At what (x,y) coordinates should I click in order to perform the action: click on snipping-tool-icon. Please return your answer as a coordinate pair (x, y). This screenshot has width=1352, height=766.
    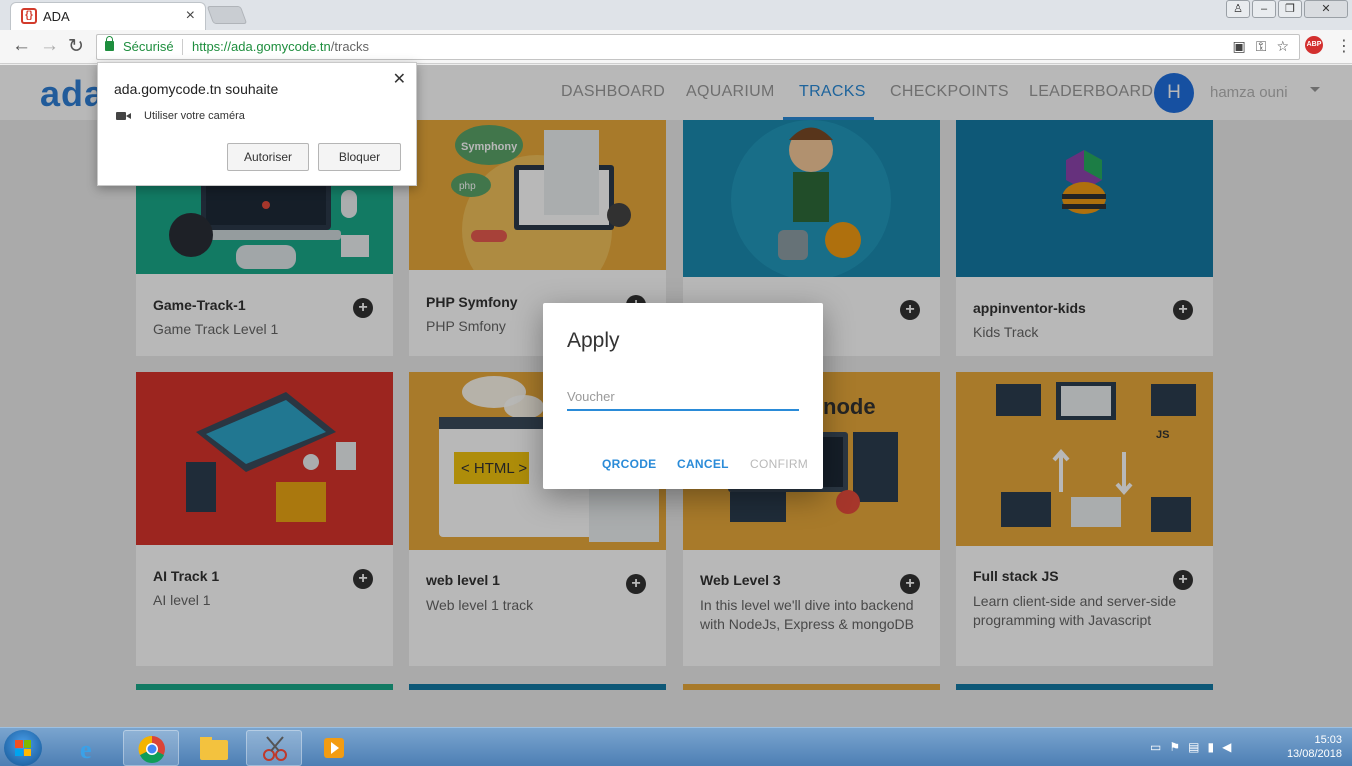
    Looking at the image, I should click on (274, 748).